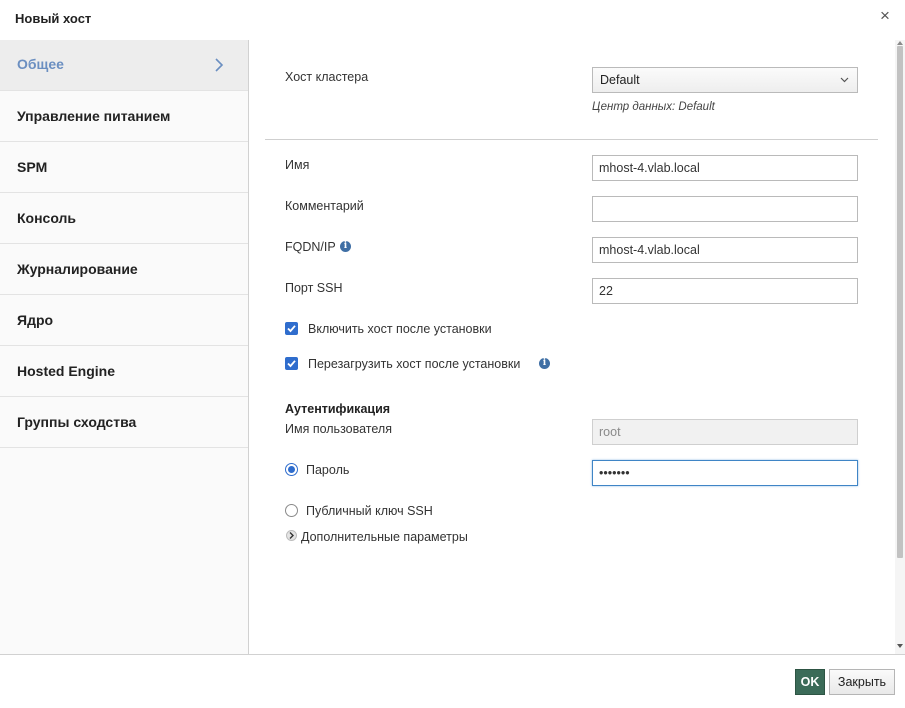 This screenshot has width=905, height=708. What do you see at coordinates (900, 646) in the screenshot?
I see `scroll-down-arrow` at bounding box center [900, 646].